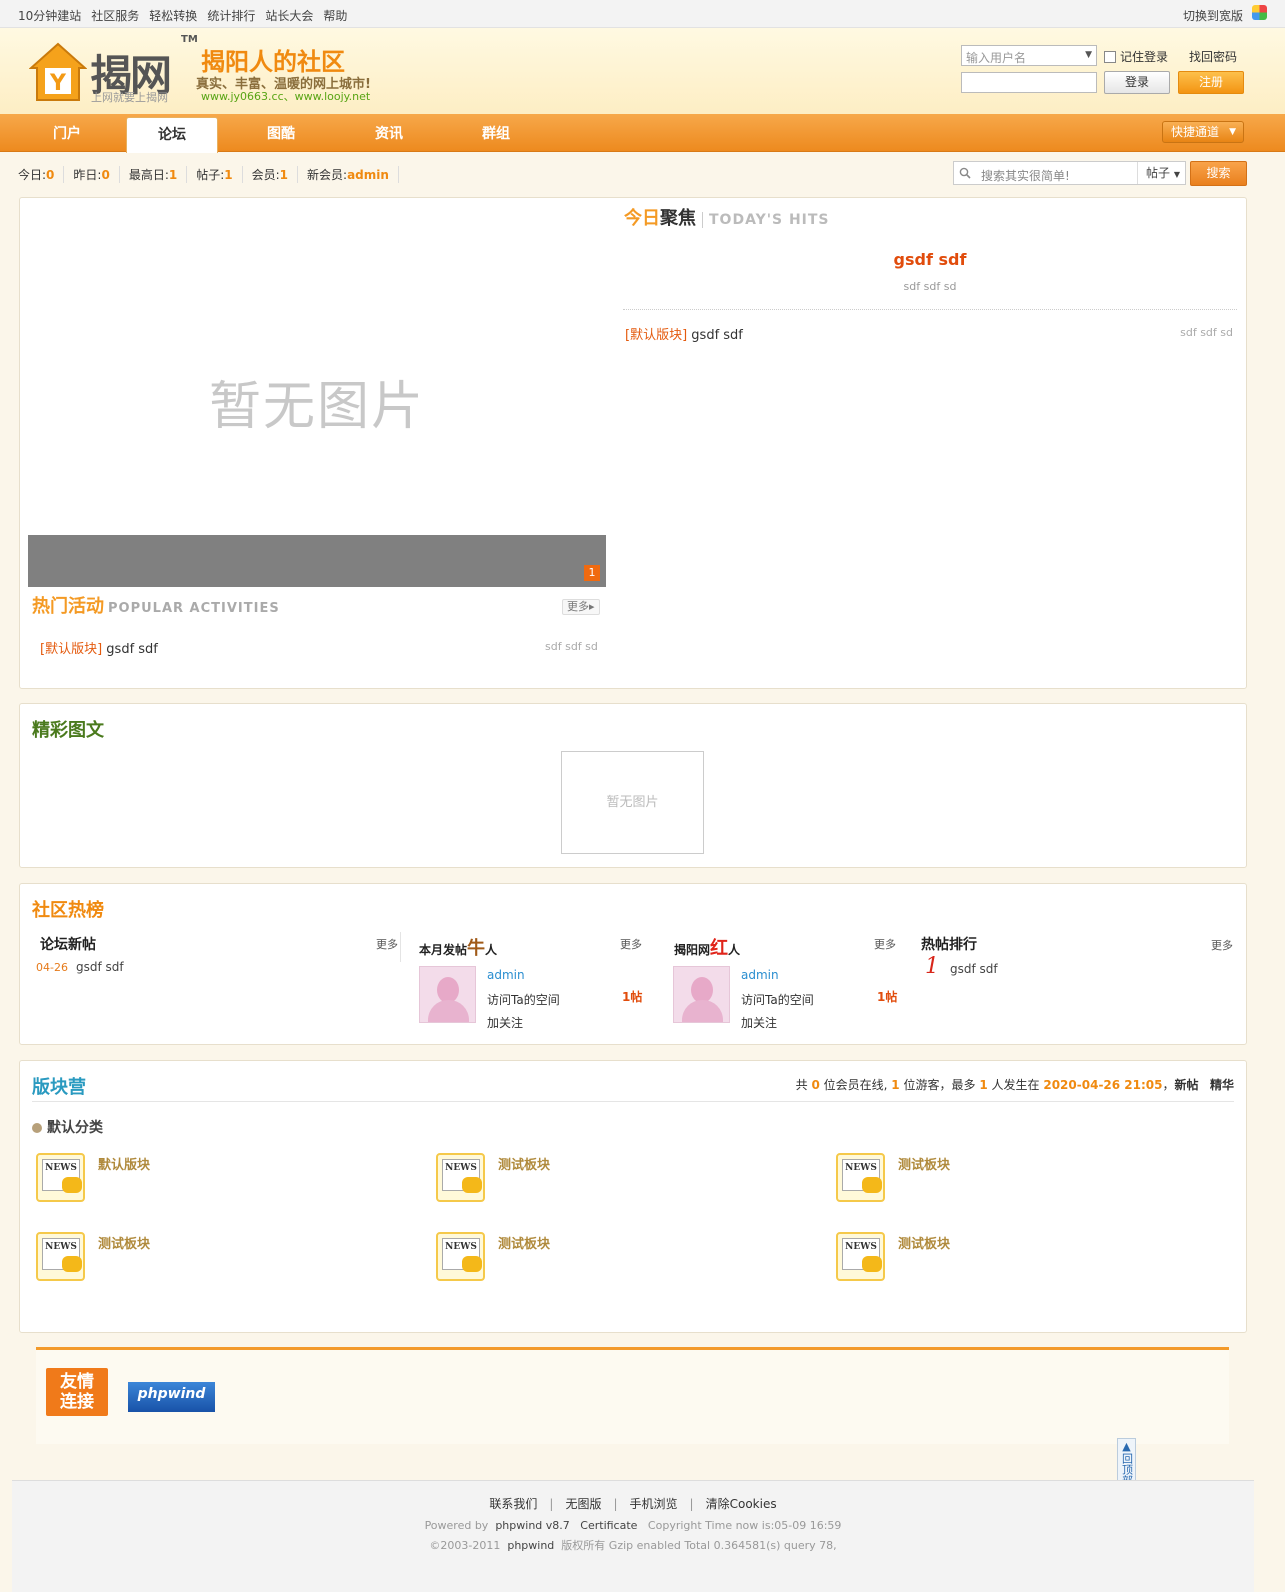 This screenshot has height=1592, width=1285. I want to click on top-link-convert: 轻松转换, so click(173, 15).